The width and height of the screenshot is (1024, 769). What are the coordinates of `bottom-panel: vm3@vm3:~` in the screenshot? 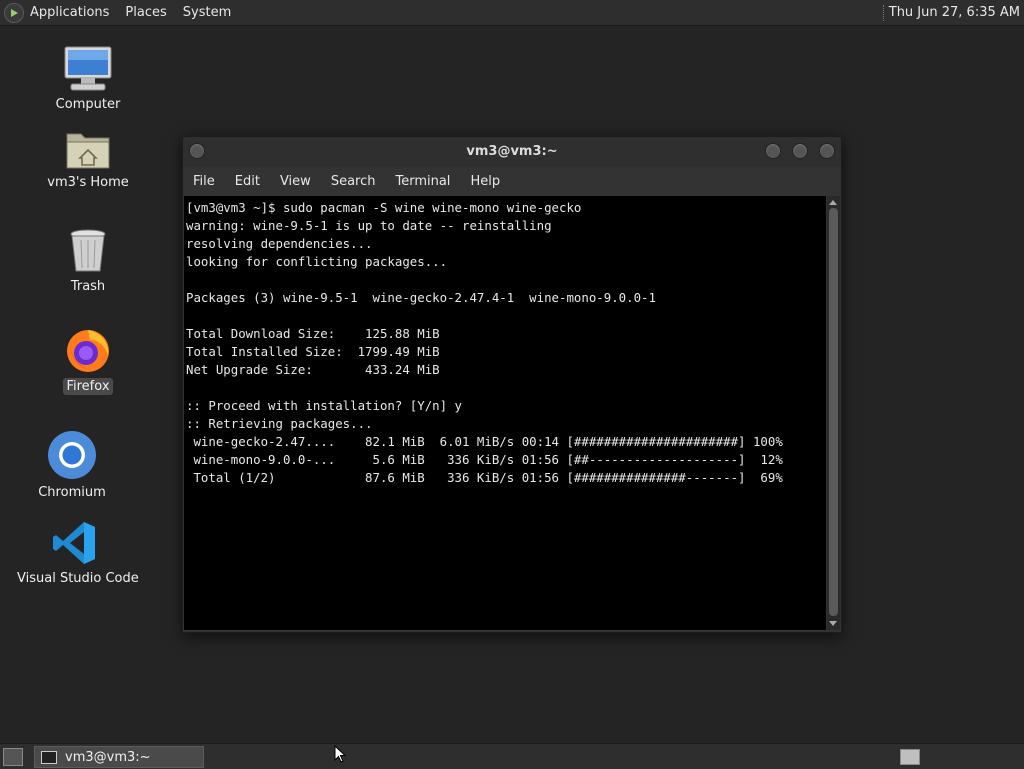 It's located at (512, 756).